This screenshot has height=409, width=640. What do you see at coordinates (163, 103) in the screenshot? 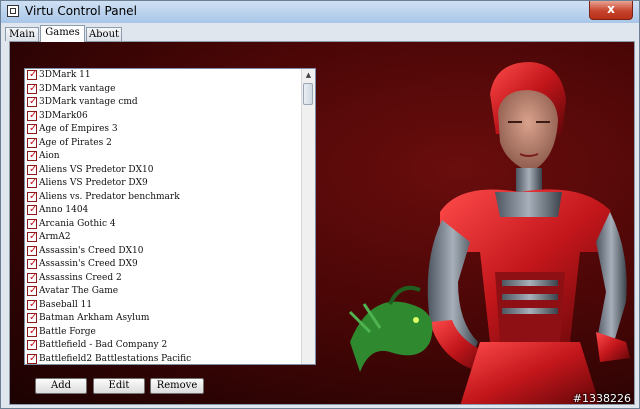
I see `list-item: ✓ 3DMark vantage cmd` at bounding box center [163, 103].